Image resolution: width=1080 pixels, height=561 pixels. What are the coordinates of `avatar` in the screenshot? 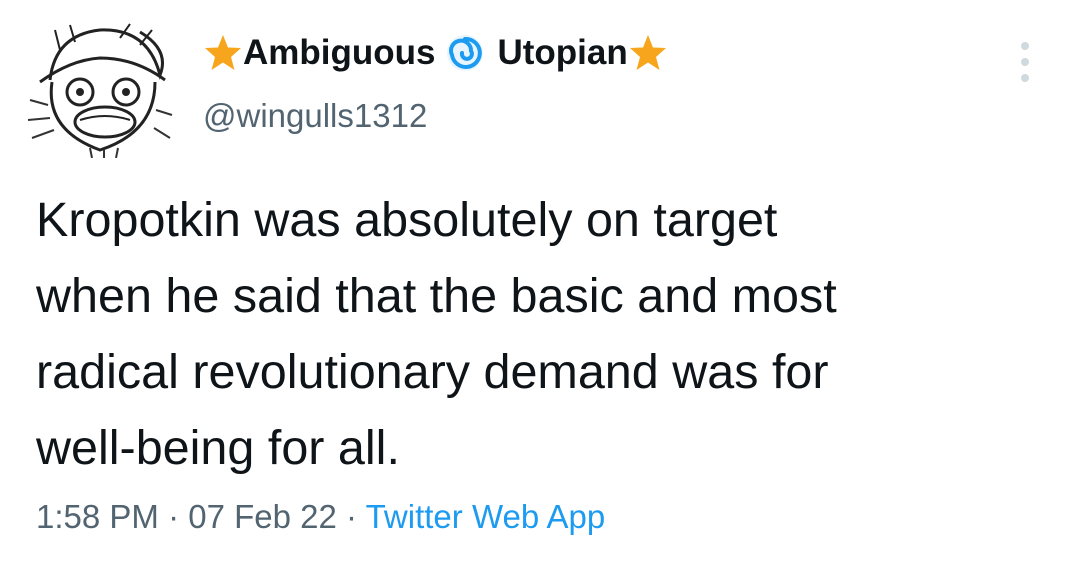 It's located at (100, 89).